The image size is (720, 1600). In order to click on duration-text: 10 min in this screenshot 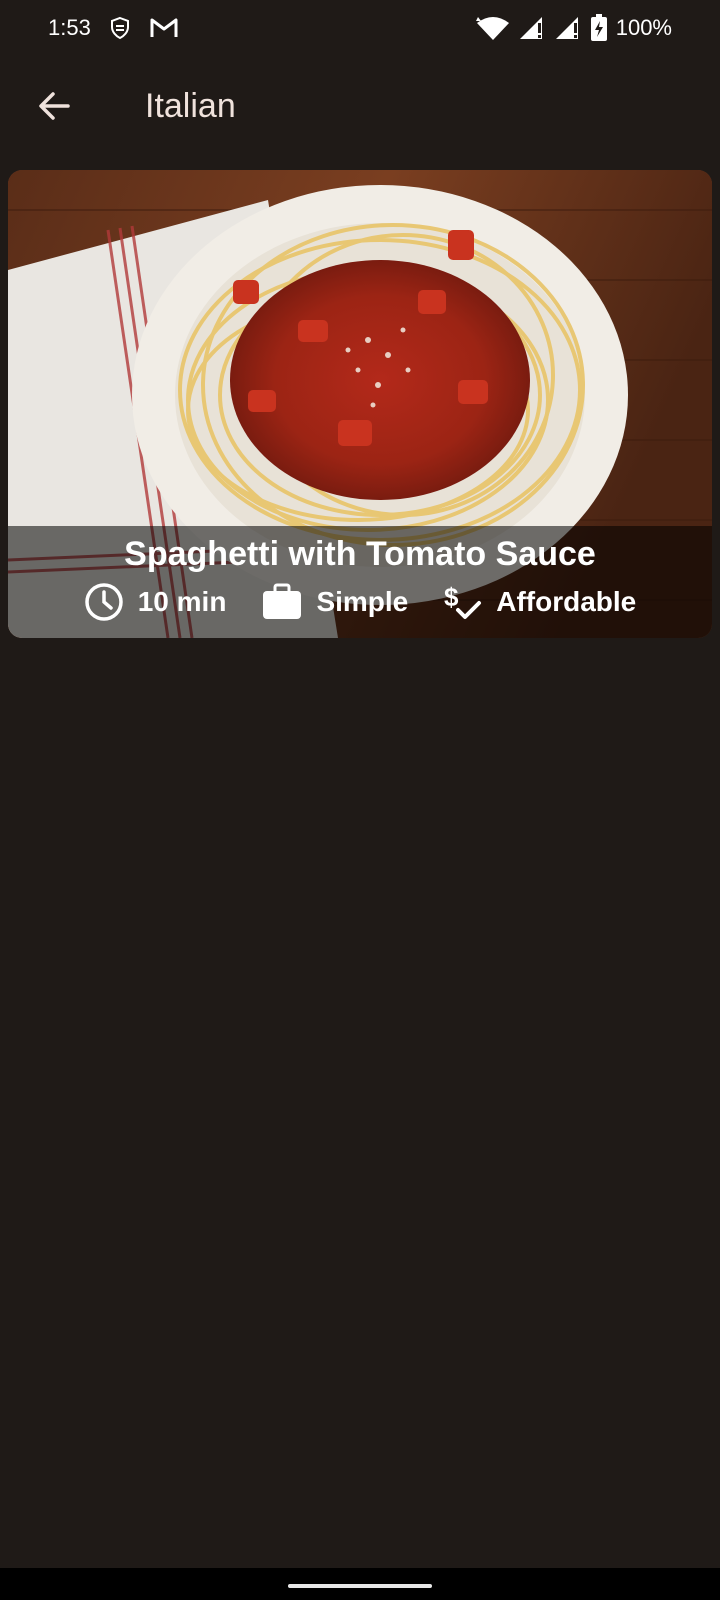, I will do `click(182, 601)`.